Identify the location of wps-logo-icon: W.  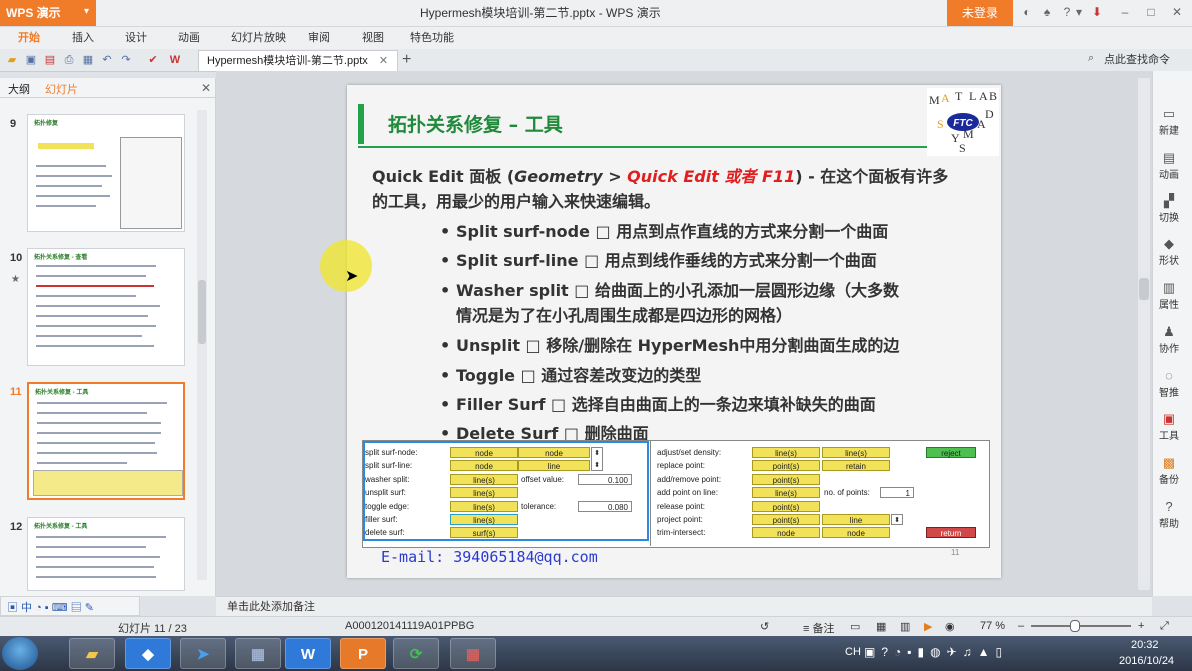
(175, 60).